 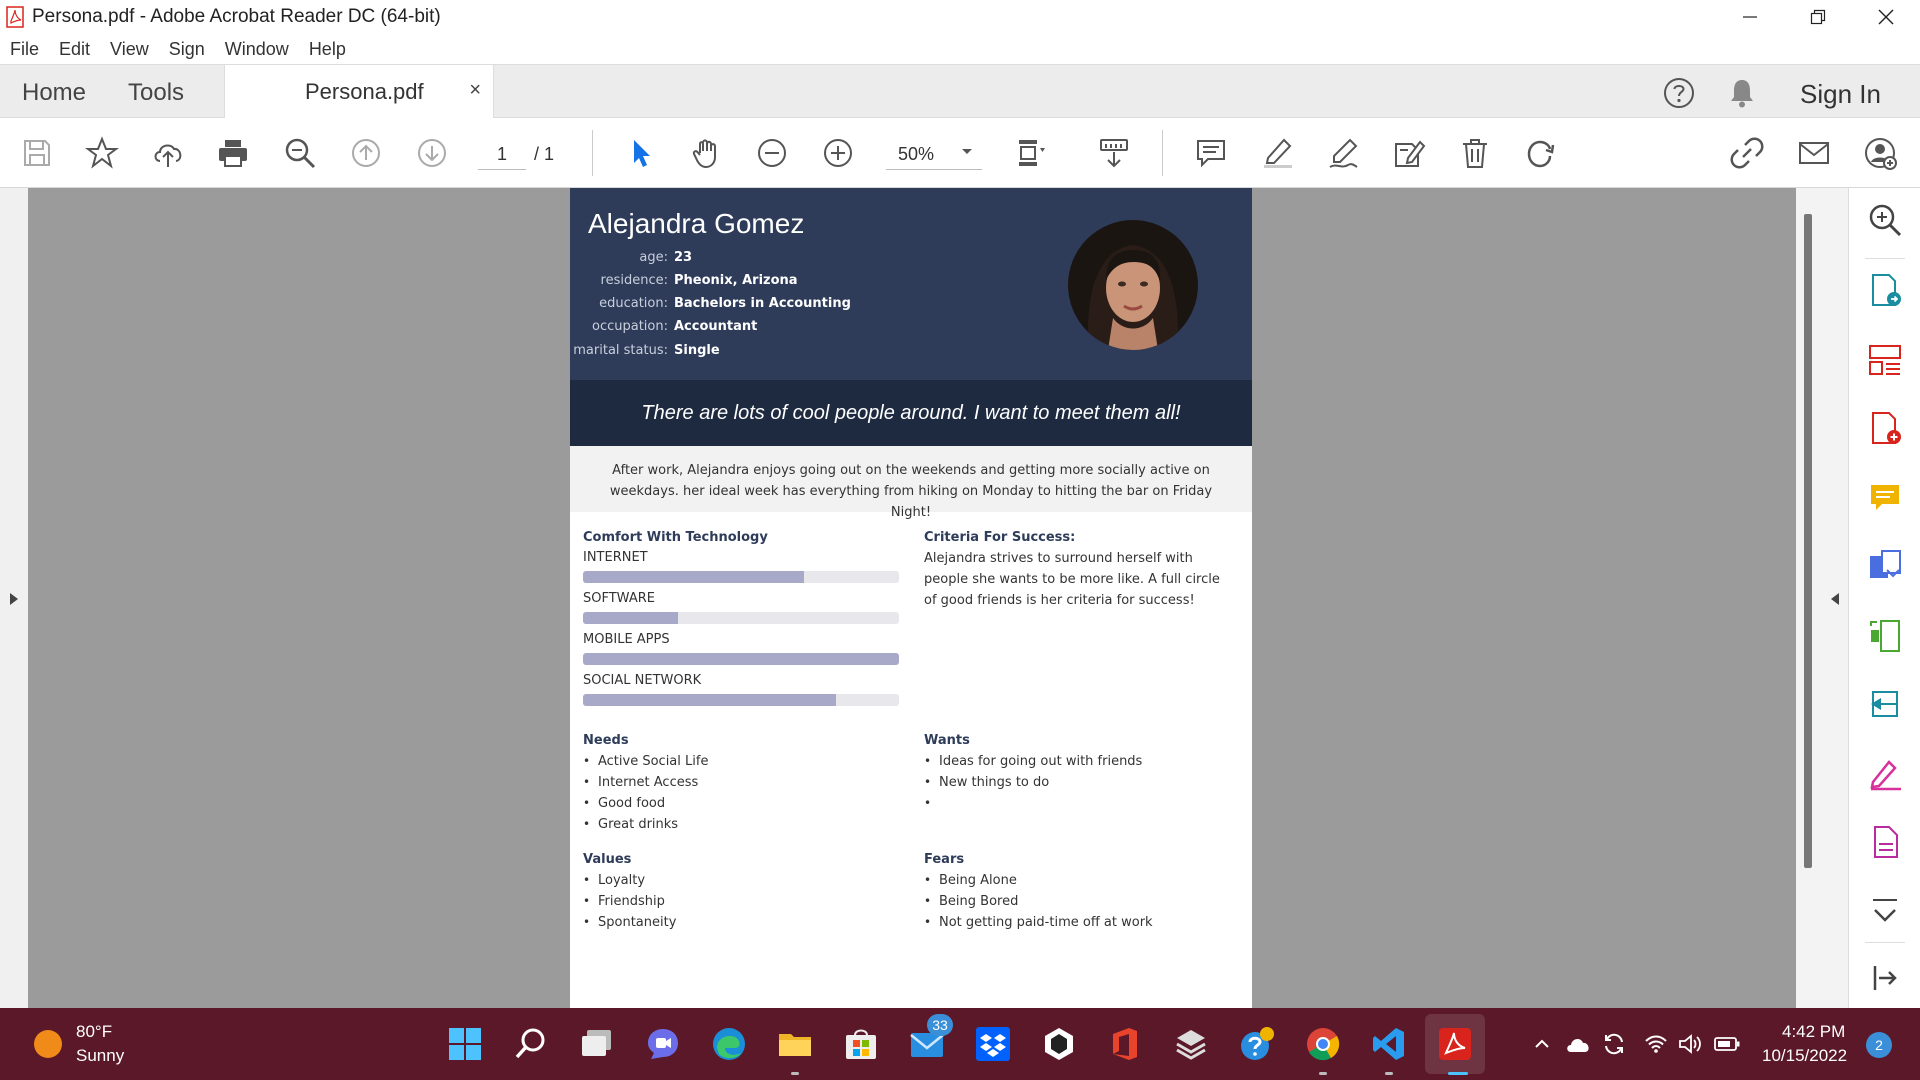 What do you see at coordinates (707, 153) in the screenshot?
I see `hand-tool-button` at bounding box center [707, 153].